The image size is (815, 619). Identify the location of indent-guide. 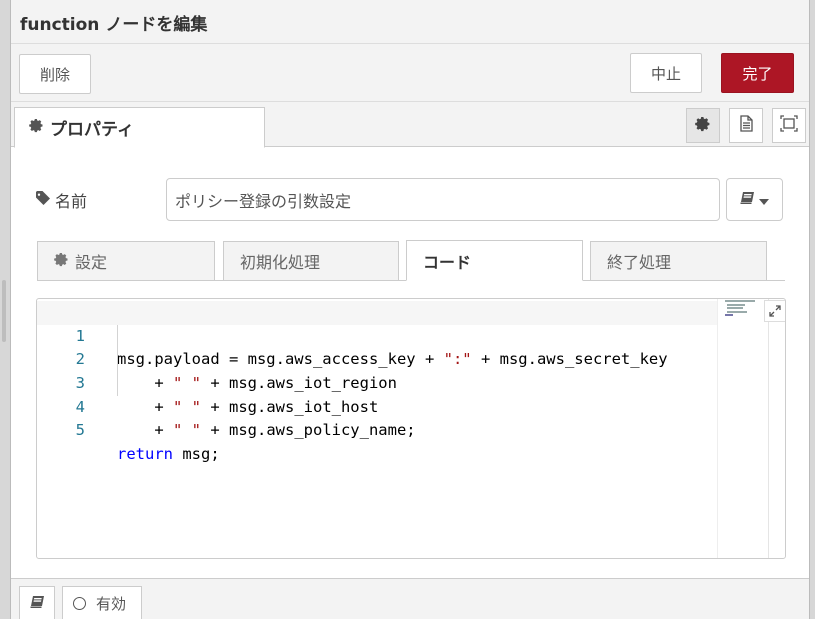
(117, 360).